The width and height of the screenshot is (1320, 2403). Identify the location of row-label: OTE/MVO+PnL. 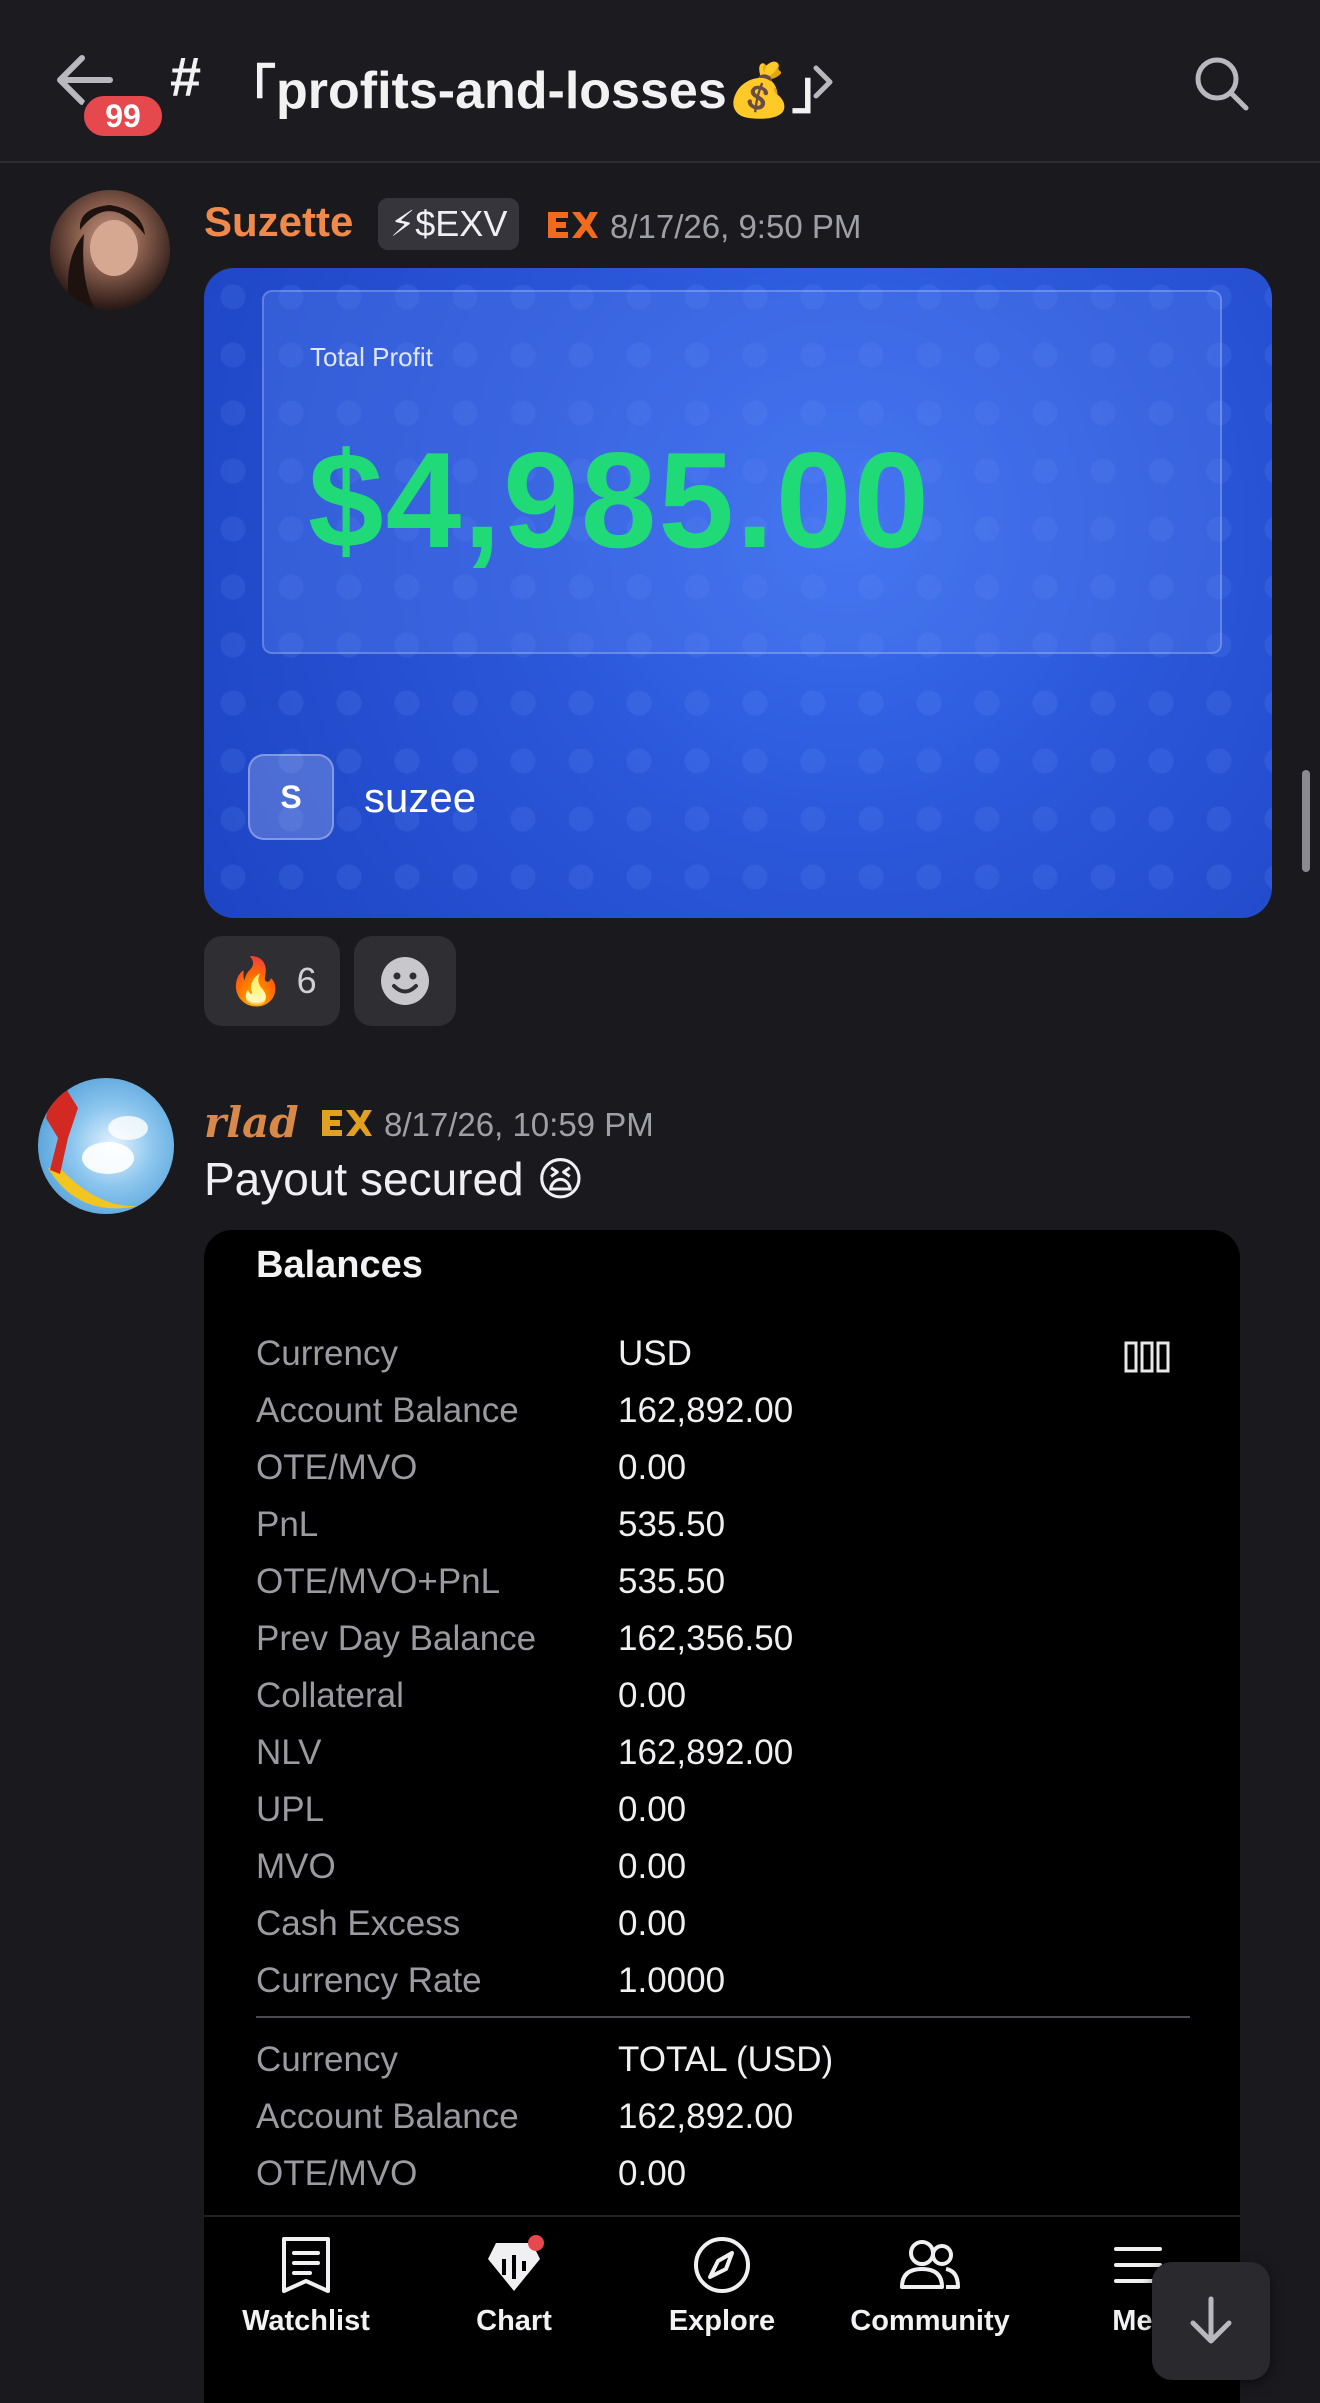
(378, 1581).